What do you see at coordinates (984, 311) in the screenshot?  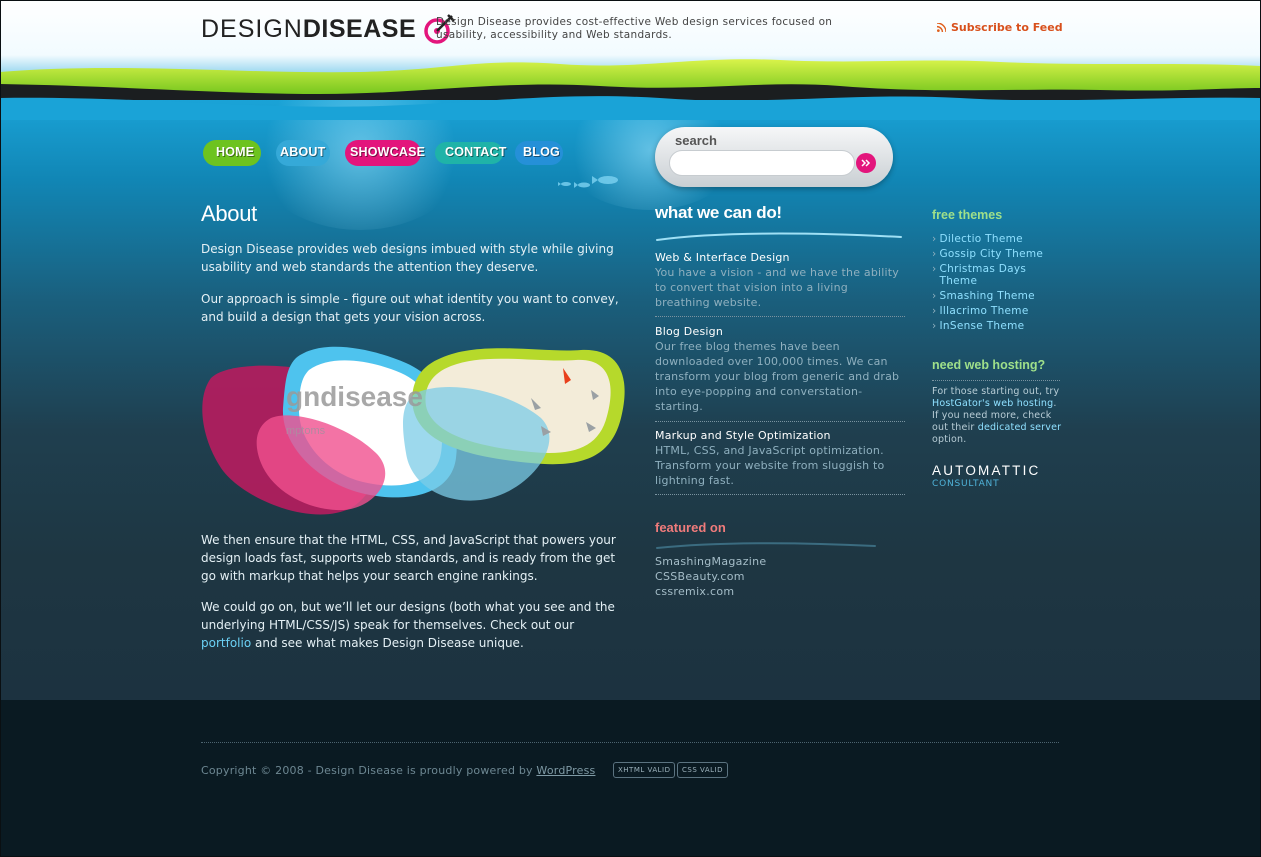 I see `theme-link-label: Illacrimo Theme` at bounding box center [984, 311].